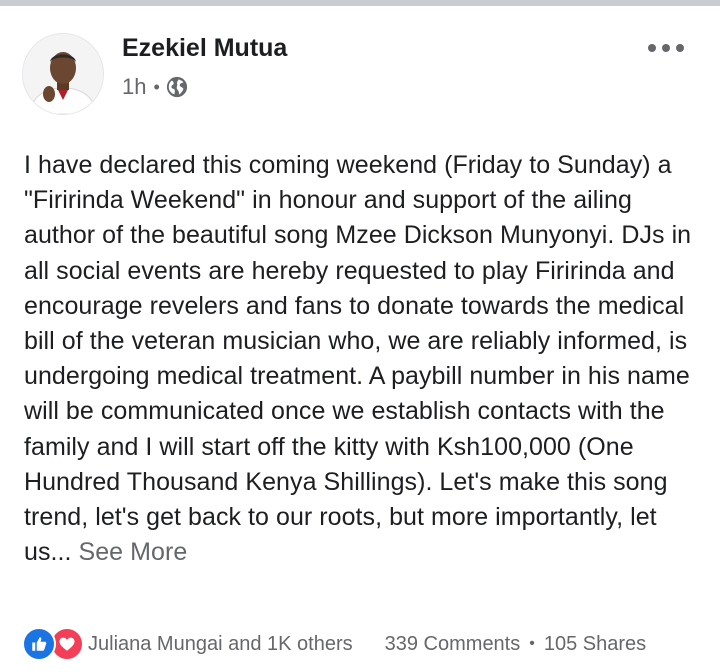 This screenshot has width=720, height=672. Describe the element at coordinates (453, 644) in the screenshot. I see `comments-count: 339 Comments` at that location.